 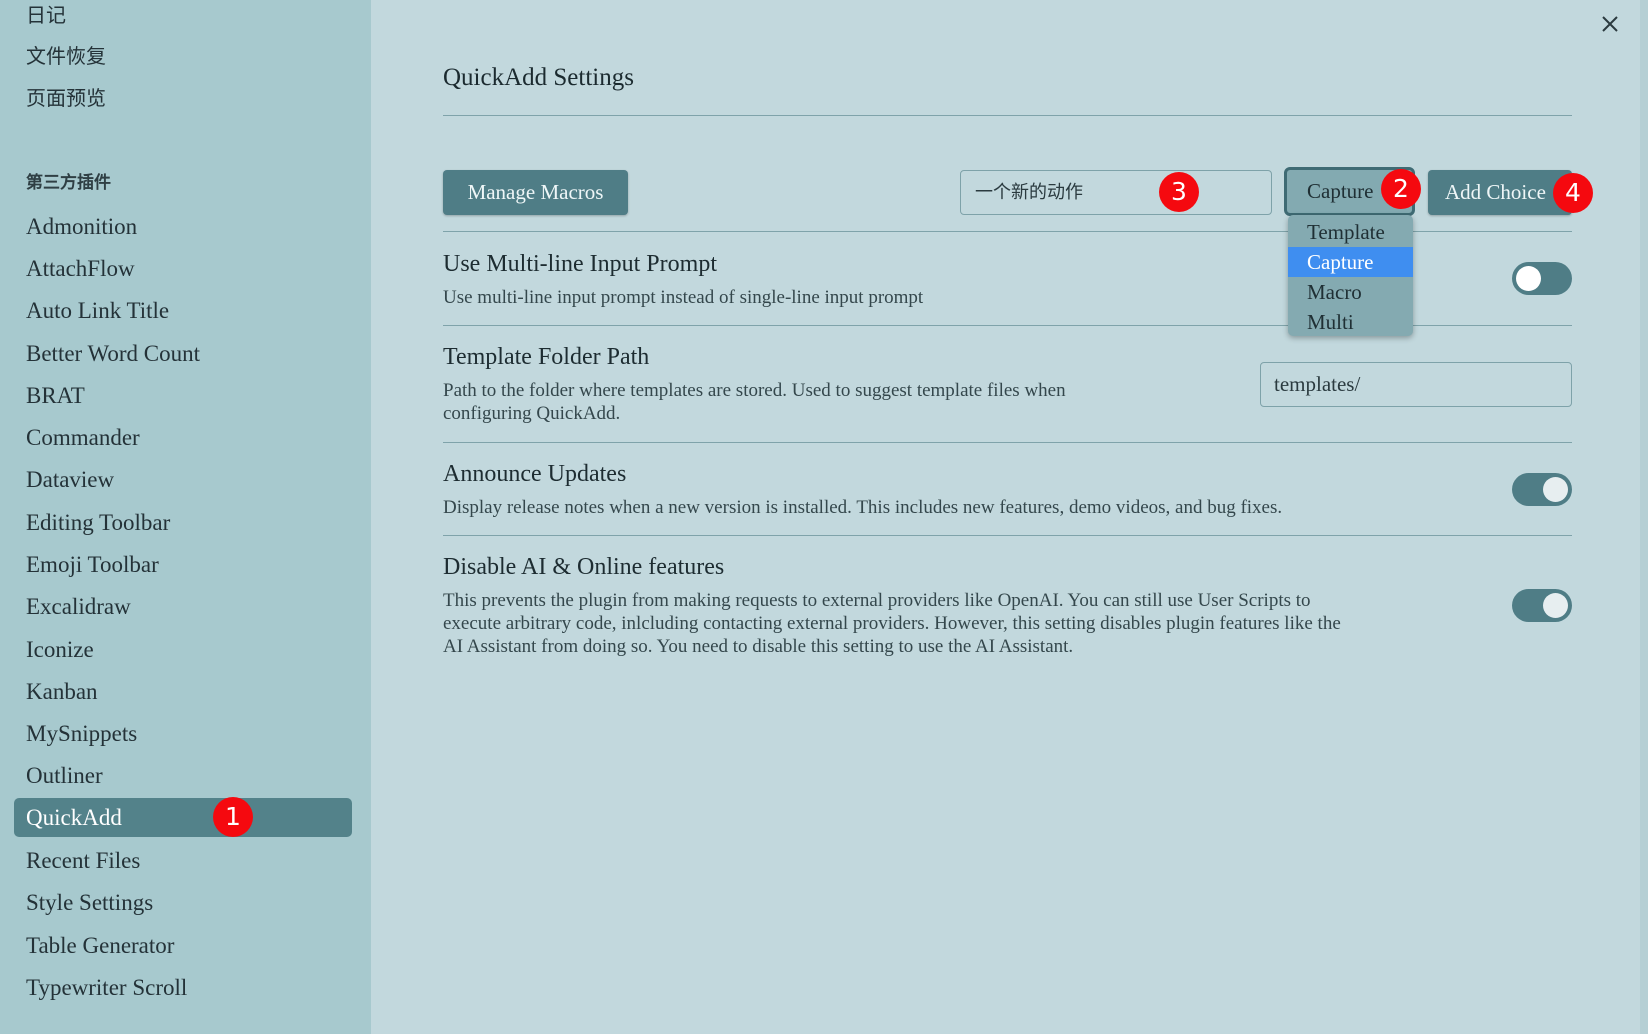 What do you see at coordinates (183, 564) in the screenshot?
I see `sidebar-item-emoji-toolbar: Emoji Toolbar` at bounding box center [183, 564].